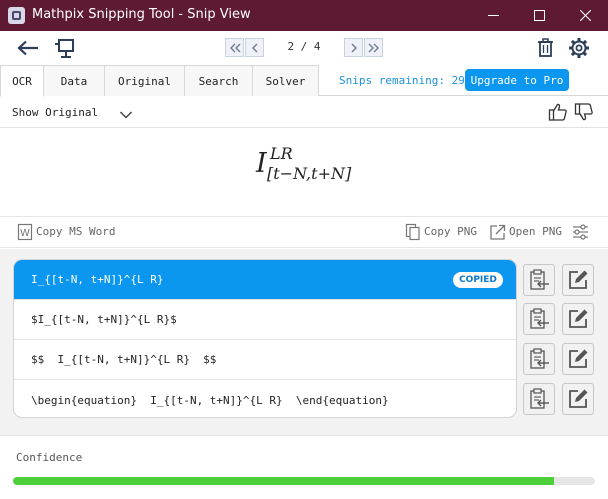  Describe the element at coordinates (218, 80) in the screenshot. I see `tab-search: Search` at that location.